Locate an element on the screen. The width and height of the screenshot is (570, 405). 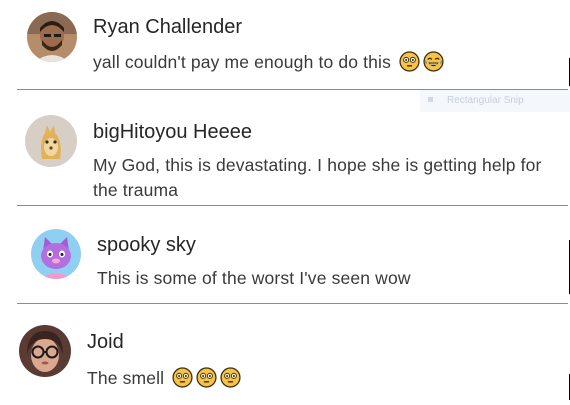
comment-text-body: yall couldn't pay me enough to do this is located at coordinates (242, 62).